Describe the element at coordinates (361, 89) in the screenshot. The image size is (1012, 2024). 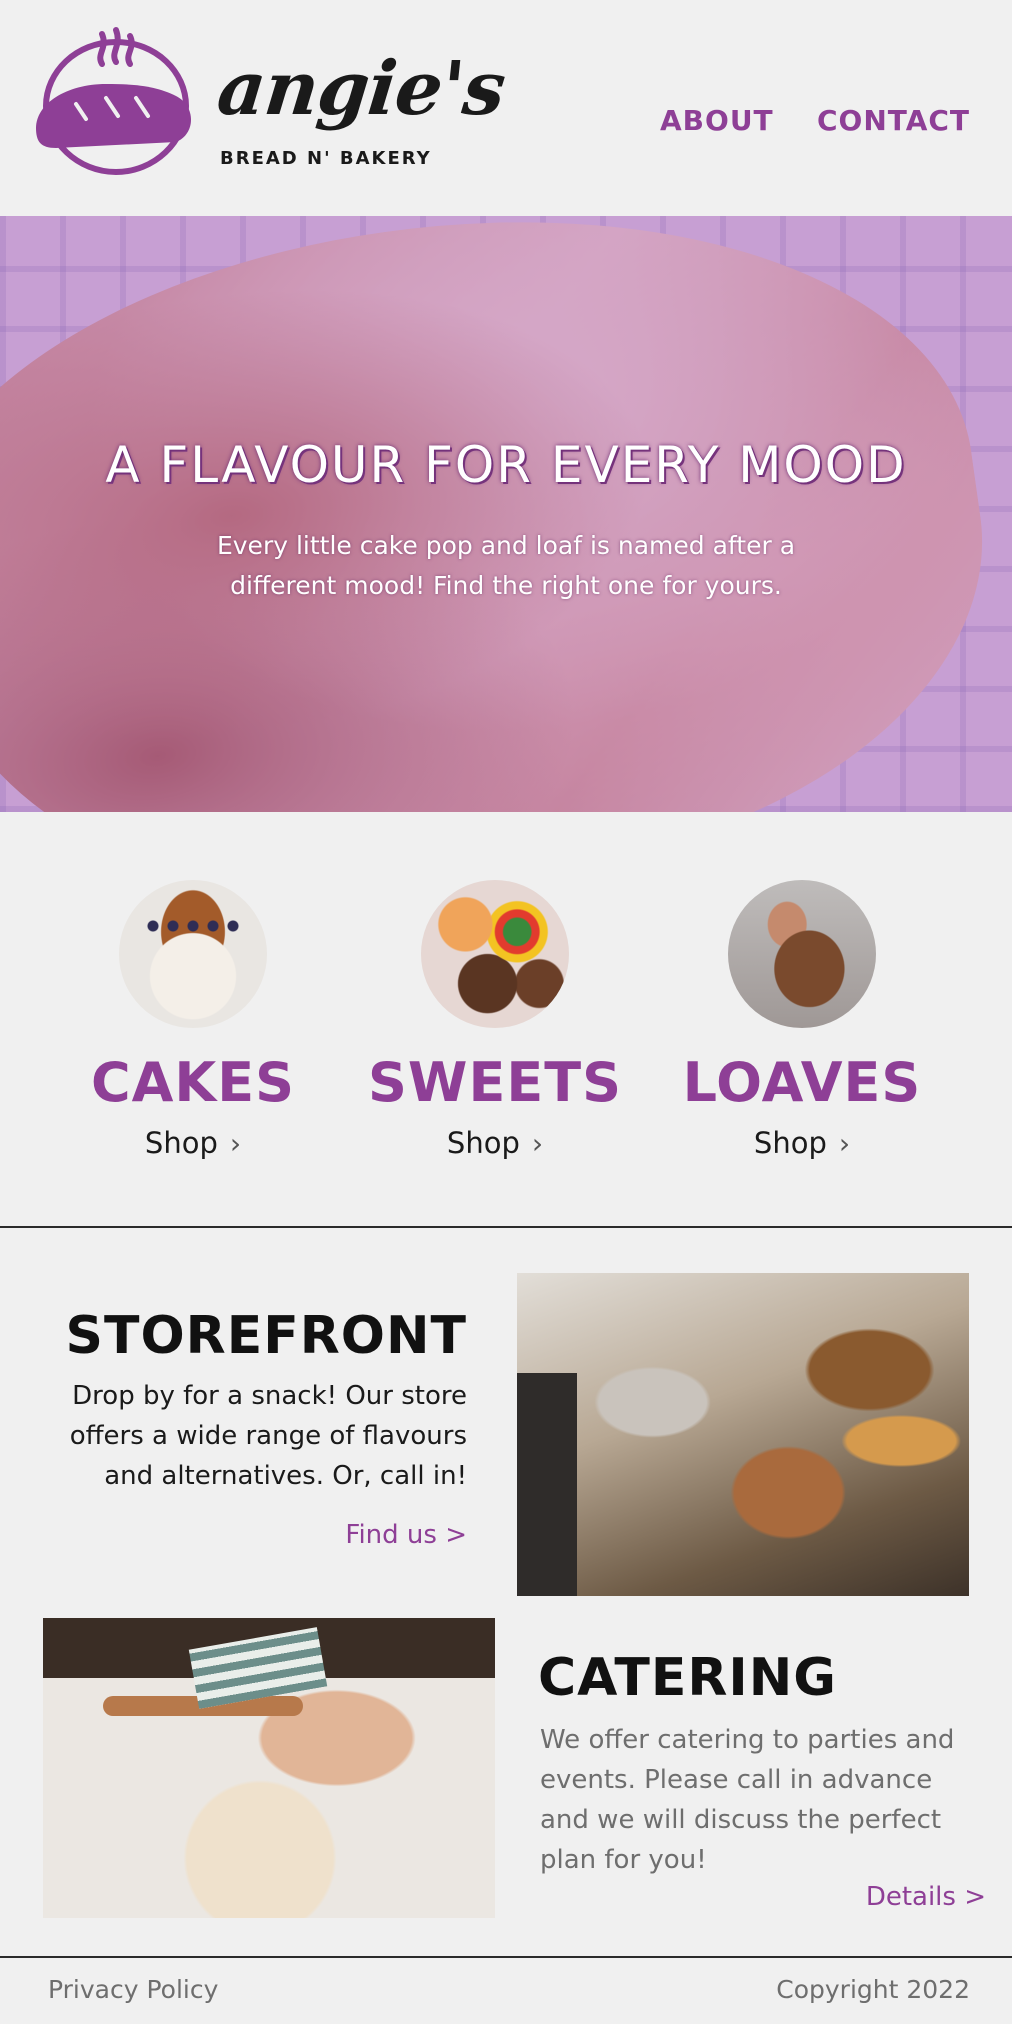
I see `brand-name: angie's` at that location.